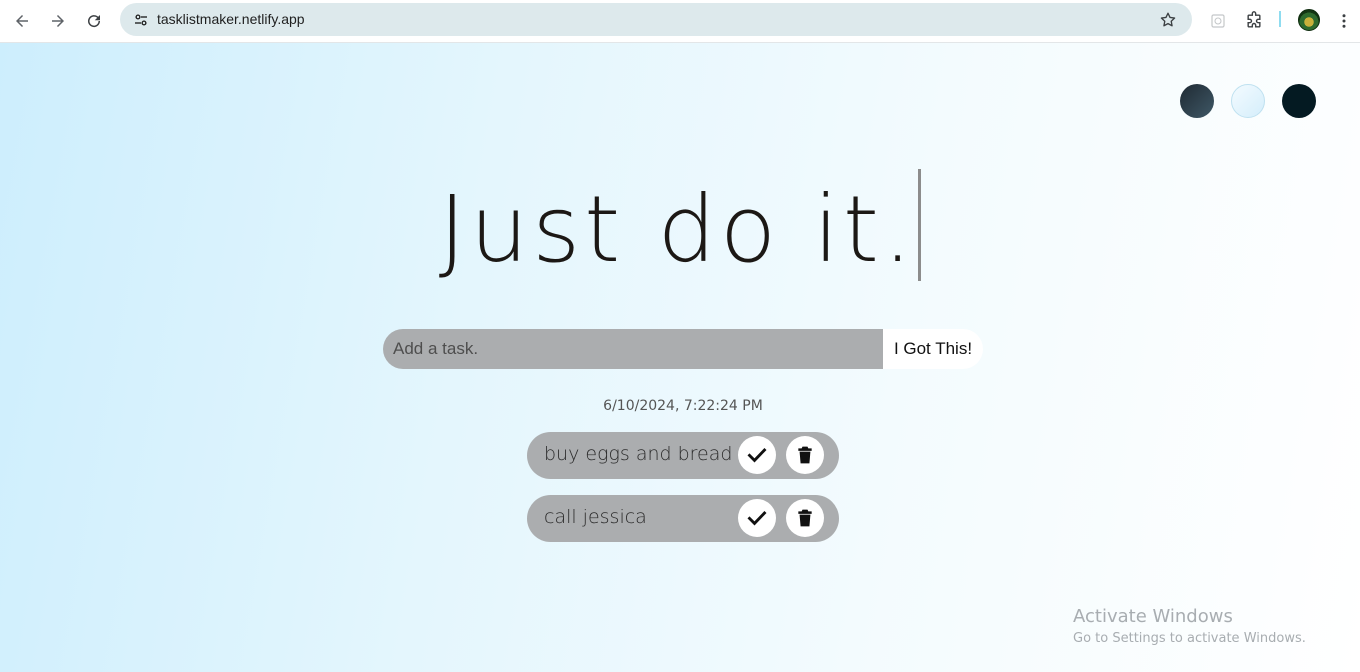  I want to click on address-bar: tasklistmaker.netlify.app, so click(656, 19).